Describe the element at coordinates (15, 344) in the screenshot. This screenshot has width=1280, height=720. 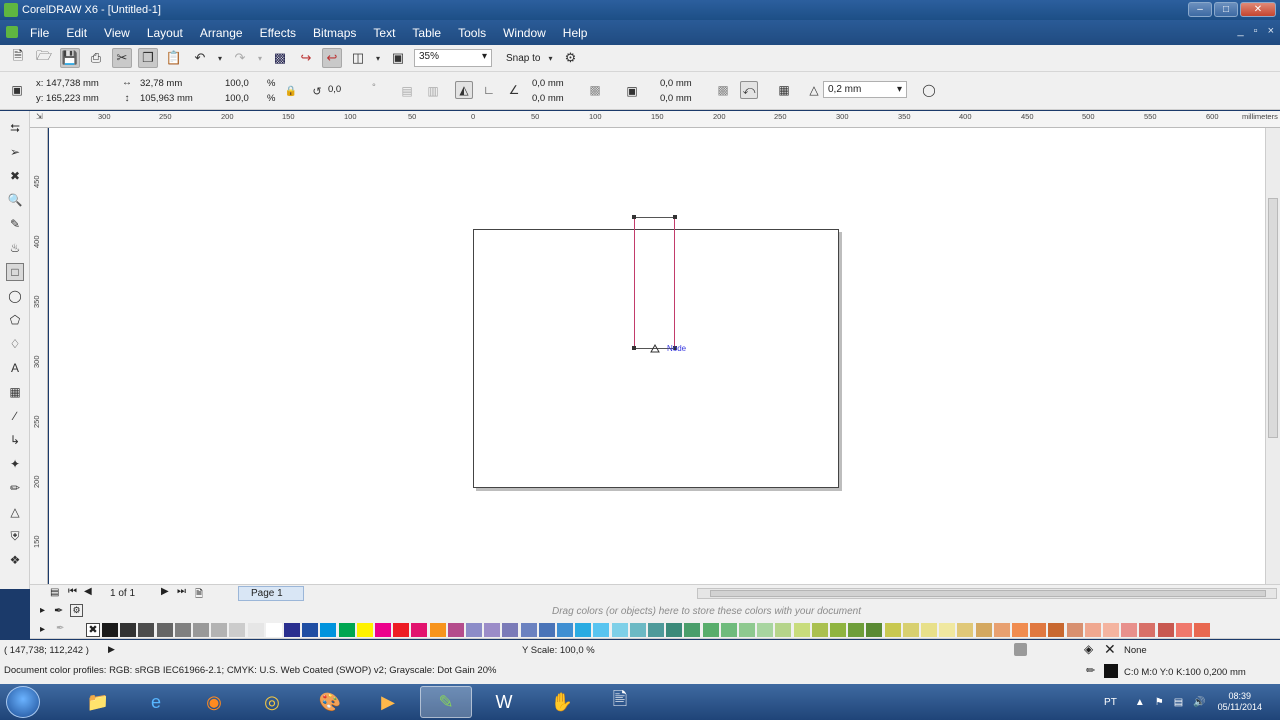
I see `basic-shapes-tool-icon: ♢` at that location.